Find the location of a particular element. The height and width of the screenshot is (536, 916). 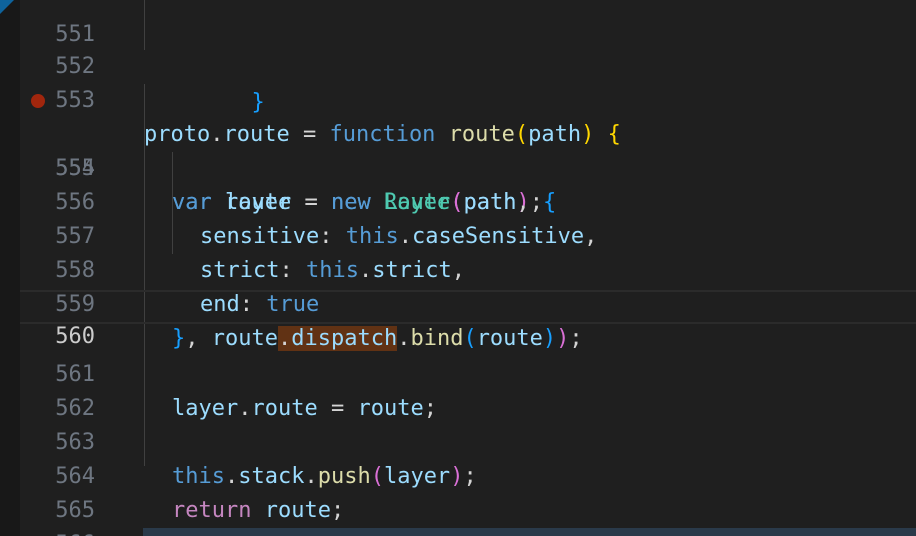

scroll-indicator-icon is located at coordinates (7, 7).